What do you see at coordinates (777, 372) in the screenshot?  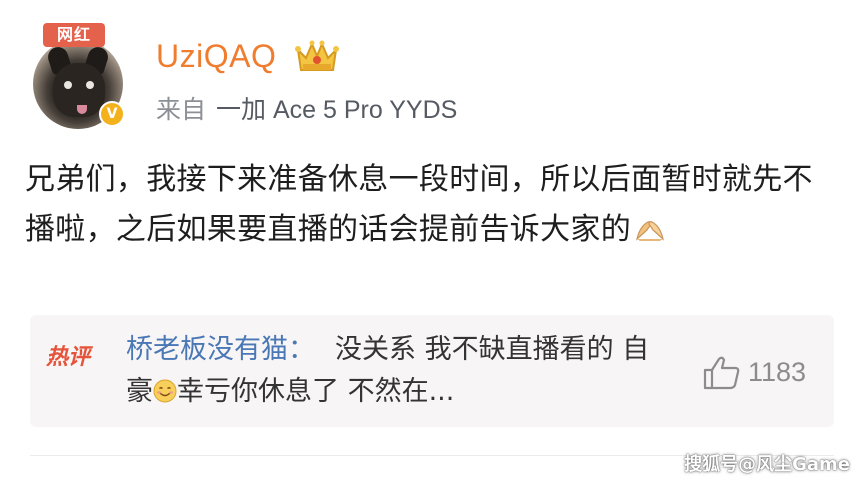 I see `like-count: 1183` at bounding box center [777, 372].